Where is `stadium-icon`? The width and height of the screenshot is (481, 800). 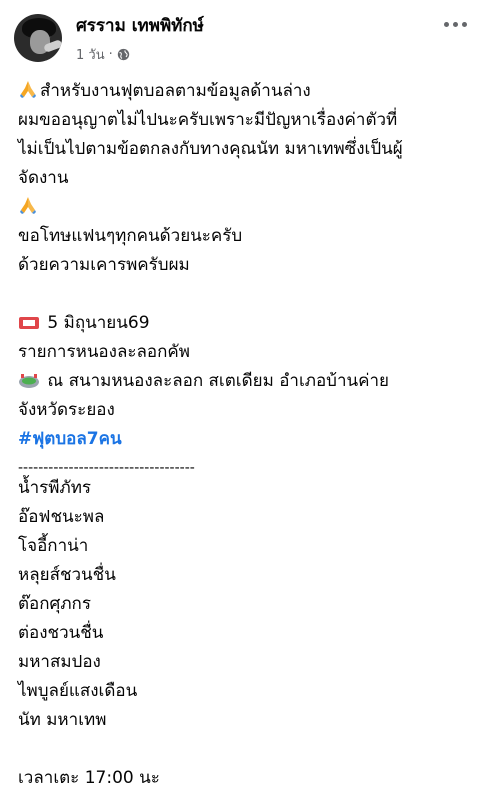
stadium-icon is located at coordinates (29, 381).